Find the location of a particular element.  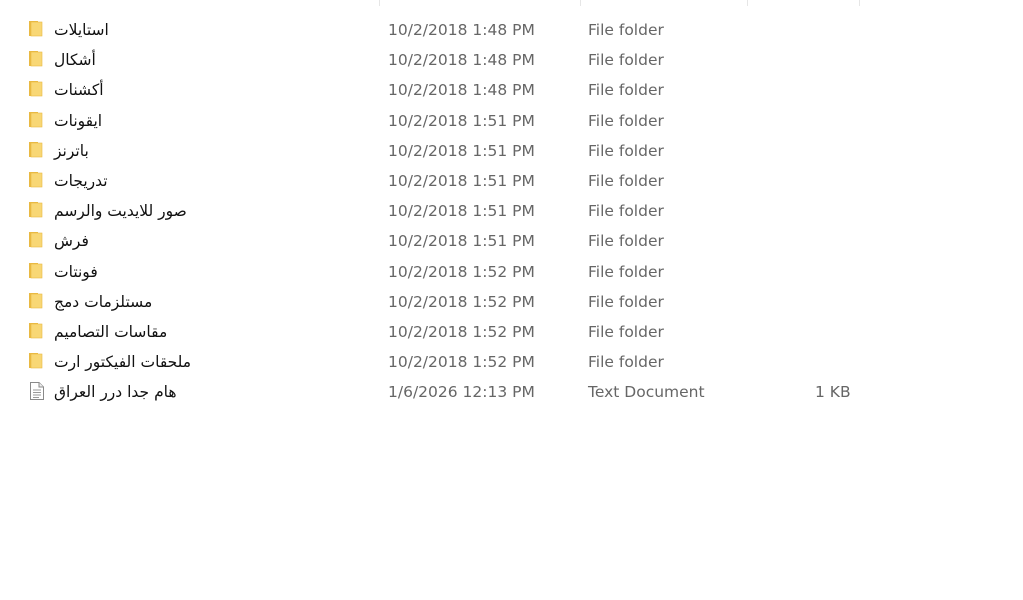

folder-row: فونتات 10/2/2018 1:52 PM File folder is located at coordinates (511, 272).